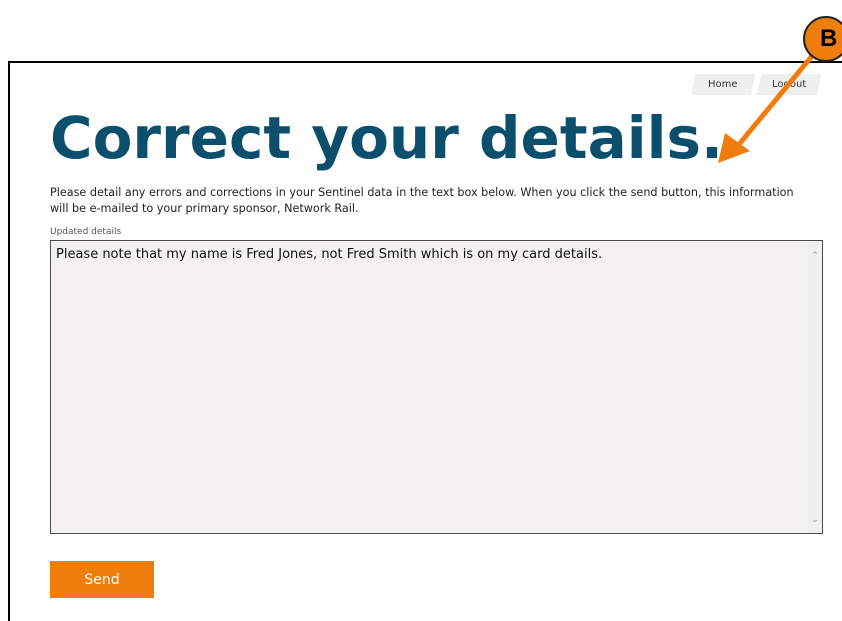  What do you see at coordinates (102, 579) in the screenshot?
I see `send-button: Send` at bounding box center [102, 579].